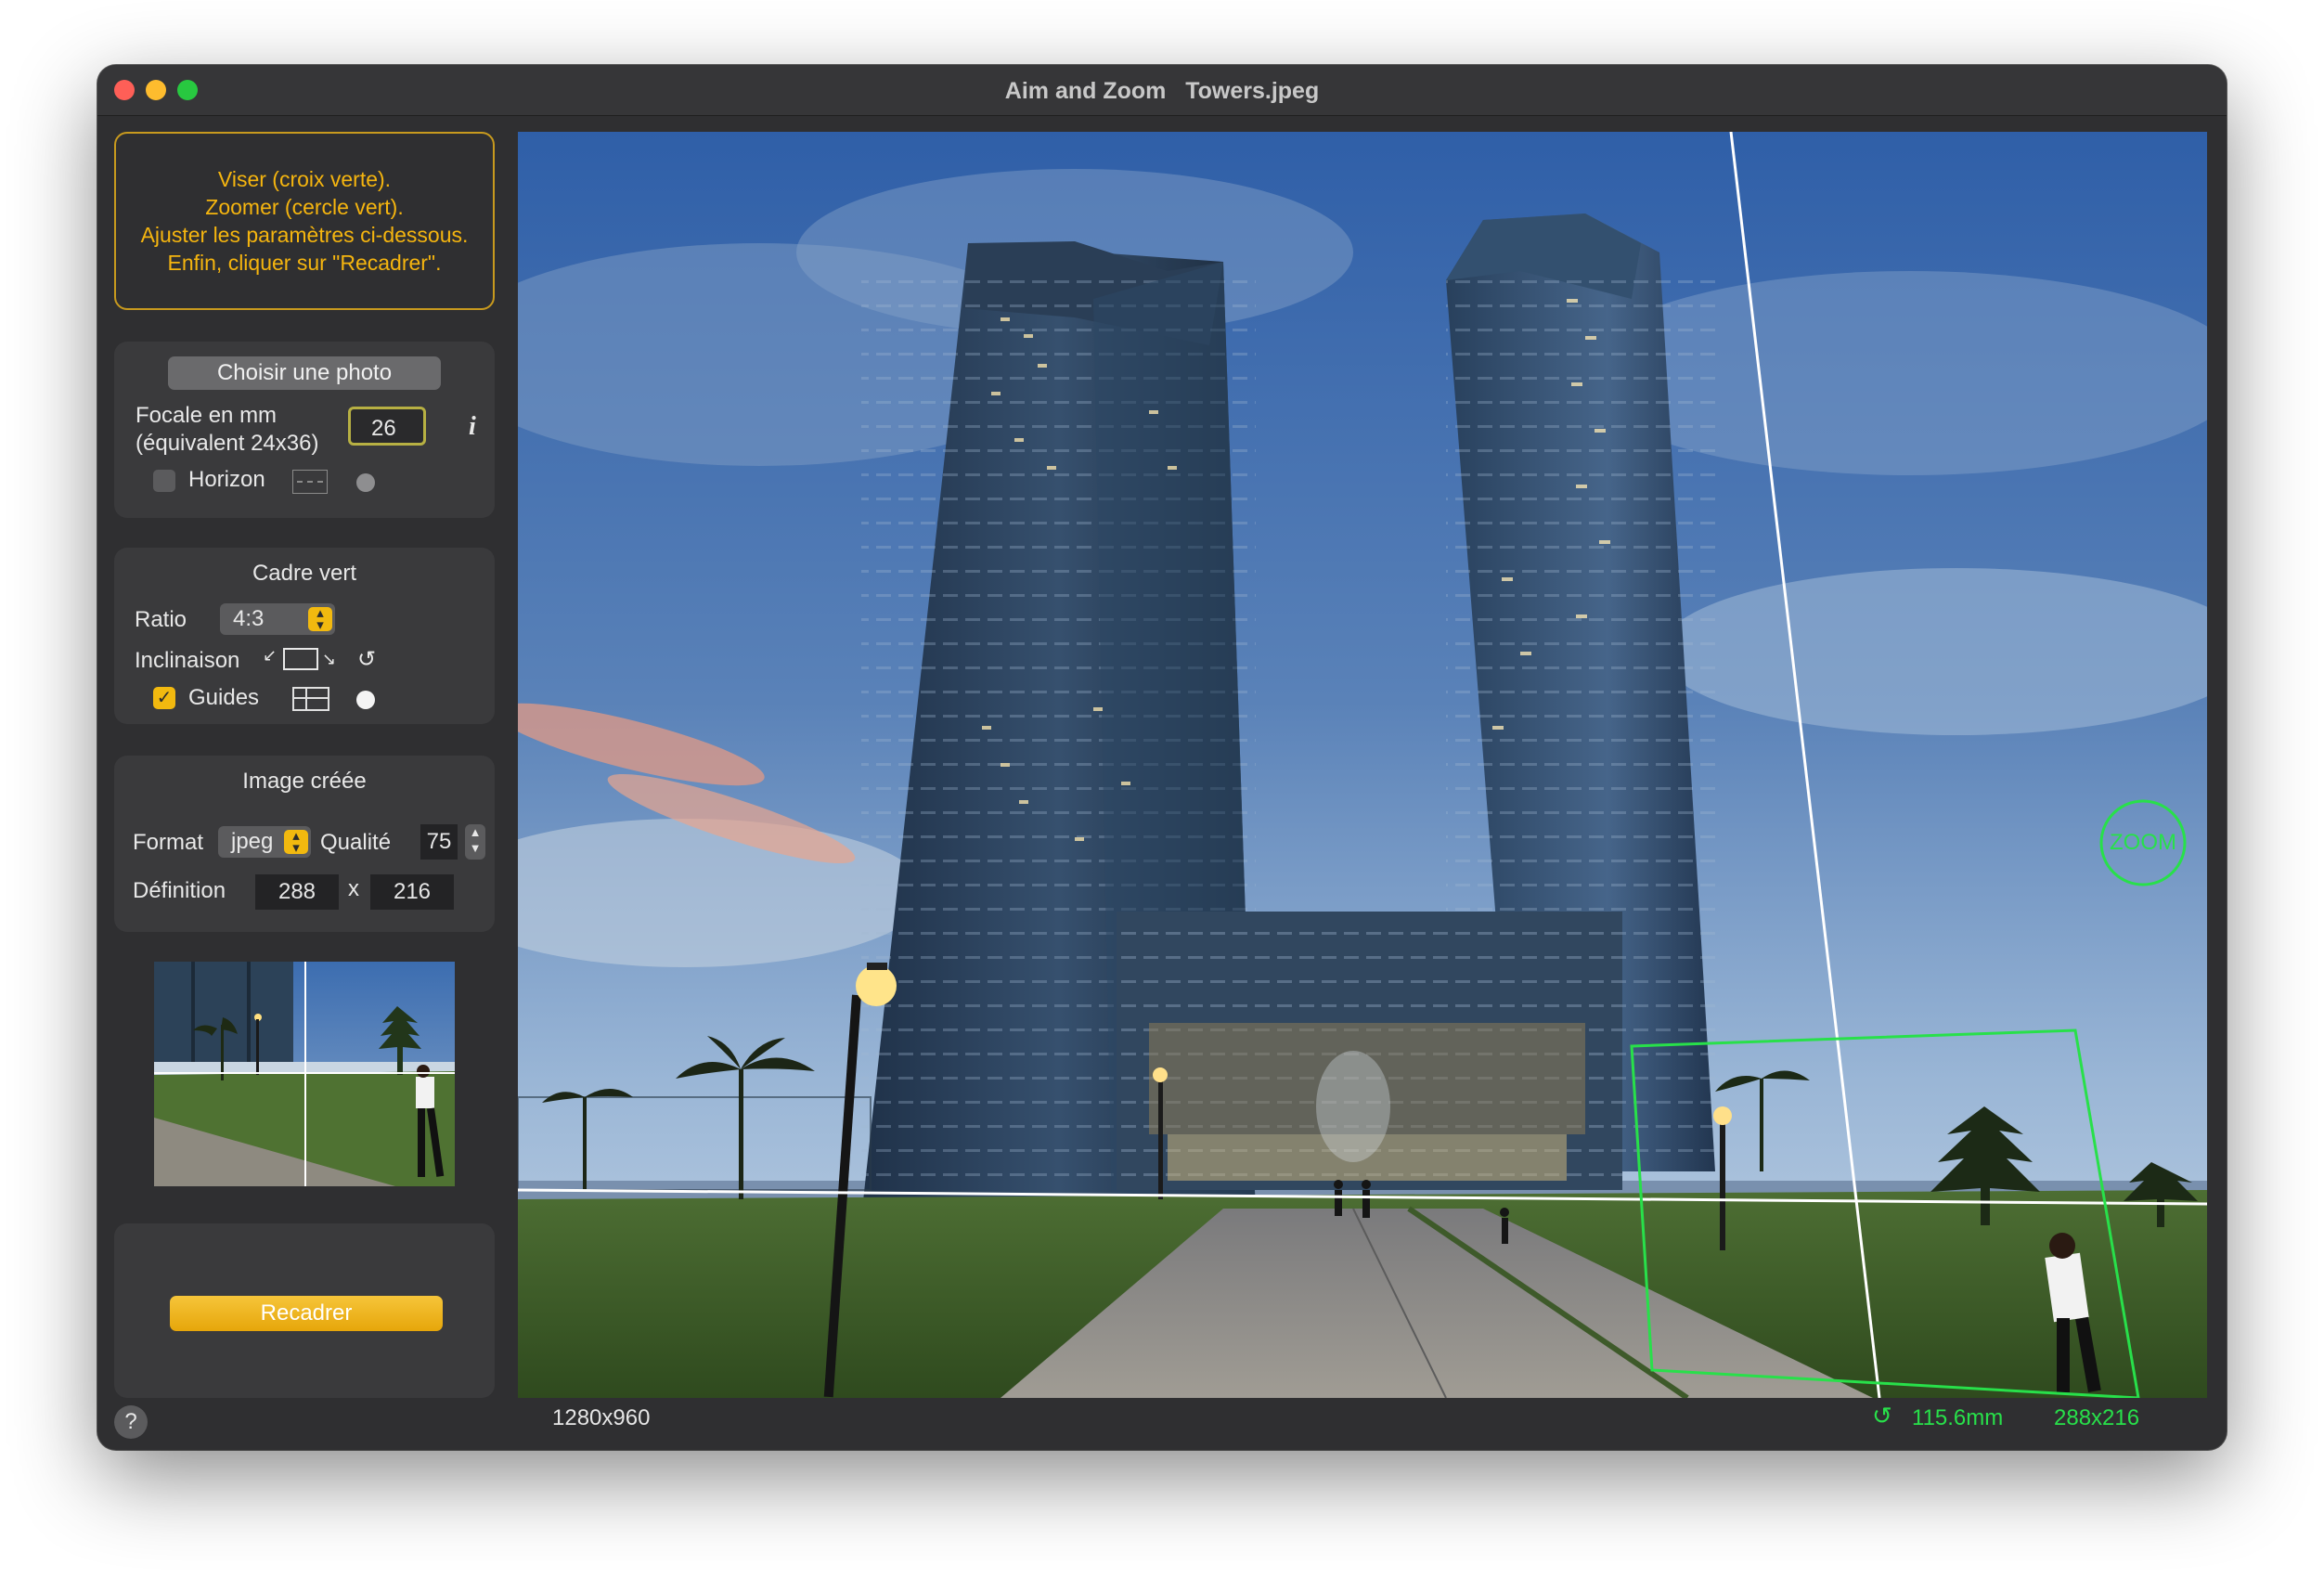 Image resolution: width=2324 pixels, height=1578 pixels. What do you see at coordinates (252, 841) in the screenshot?
I see `format-value: jpeg` at bounding box center [252, 841].